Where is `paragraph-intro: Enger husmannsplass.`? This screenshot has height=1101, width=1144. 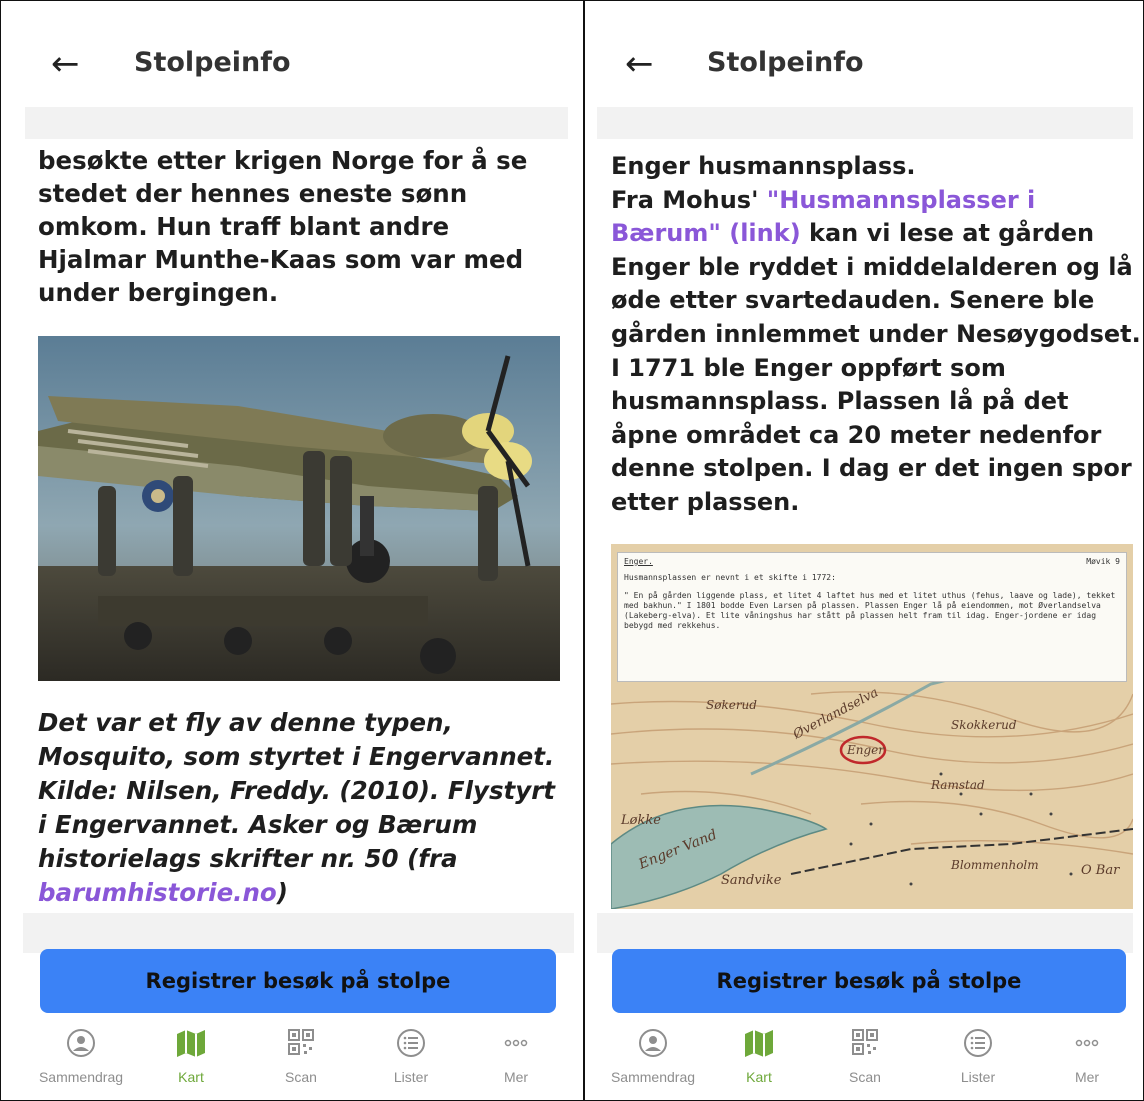 paragraph-intro: Enger husmannsplass. is located at coordinates (763, 166).